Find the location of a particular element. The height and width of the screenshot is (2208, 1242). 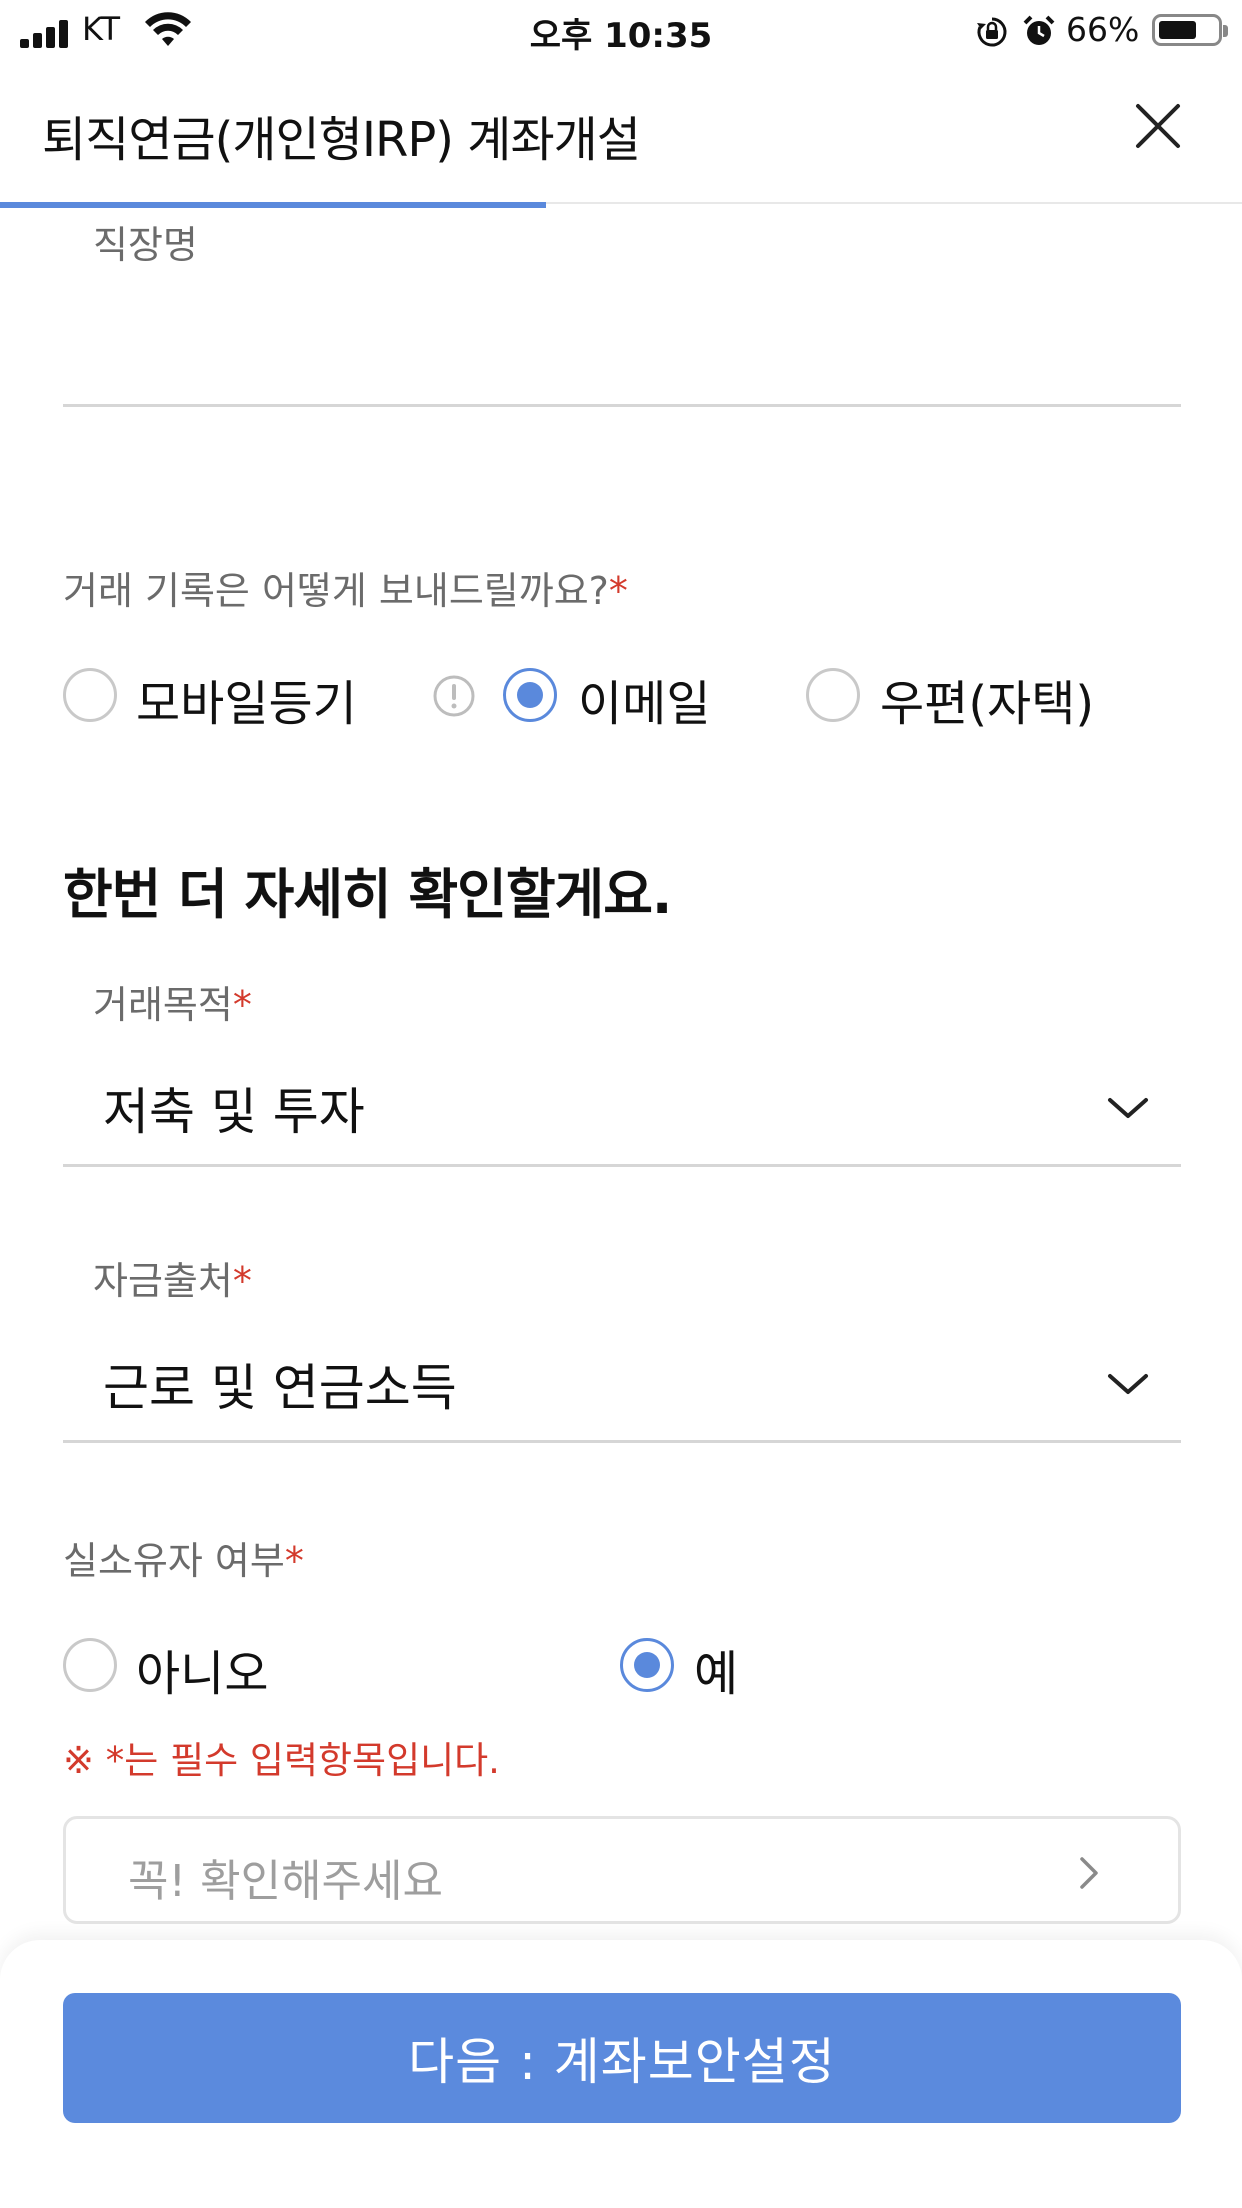

battery-icon is located at coordinates (1190, 30).